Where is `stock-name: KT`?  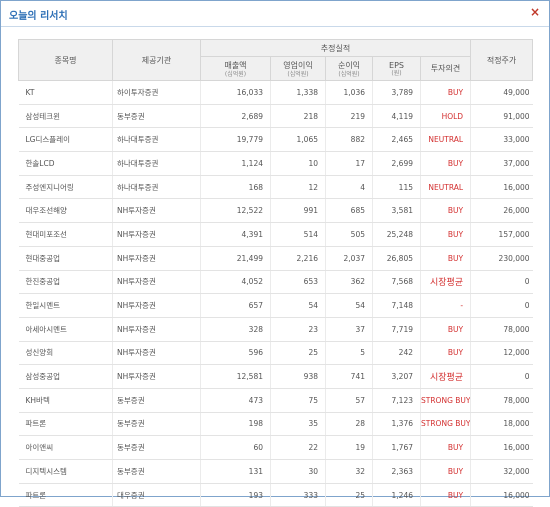
stock-name: KT is located at coordinates (65, 92).